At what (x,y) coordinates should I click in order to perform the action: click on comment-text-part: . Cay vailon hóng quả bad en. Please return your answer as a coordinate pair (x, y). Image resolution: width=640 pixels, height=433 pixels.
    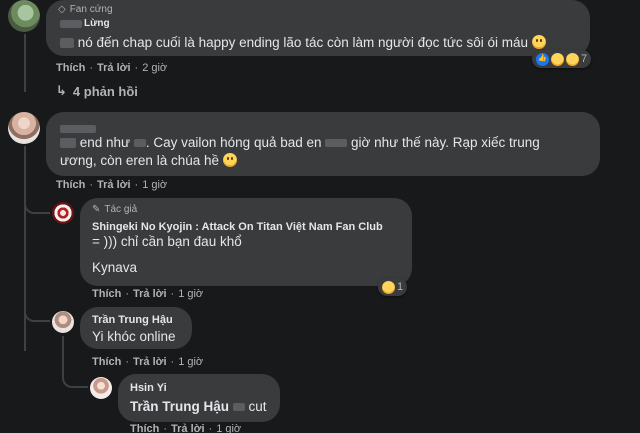
    Looking at the image, I should click on (233, 142).